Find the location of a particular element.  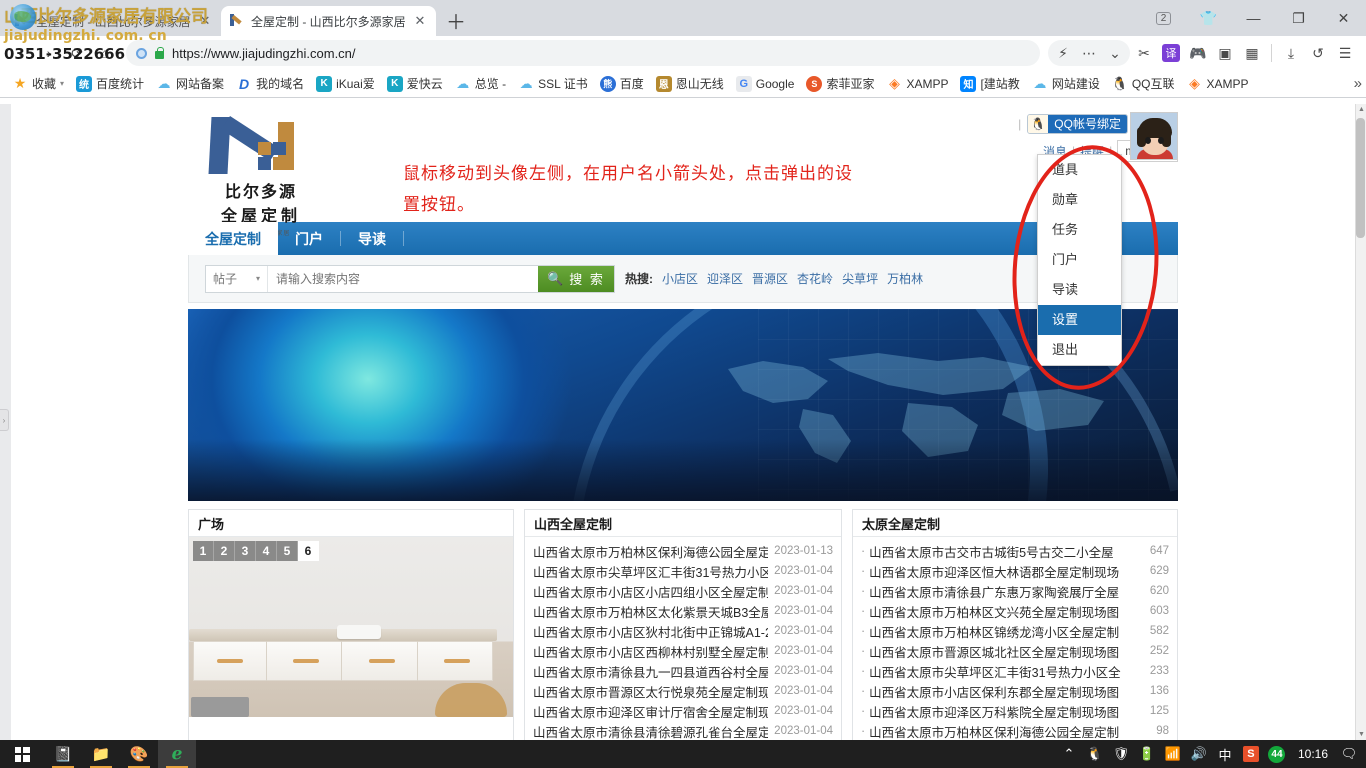

list-item: 山西省太原市清徐县九一四县道西谷村全屋定 2023-01-04 is located at coordinates (683, 671).